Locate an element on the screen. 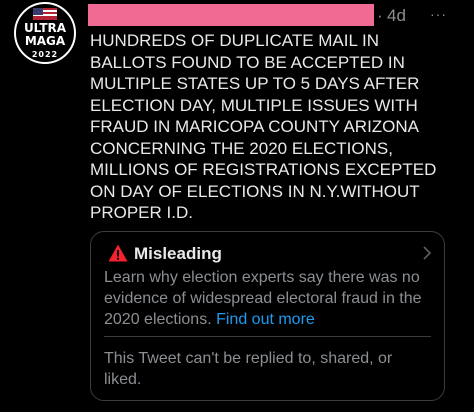 The width and height of the screenshot is (474, 412). notice-title: Misleading is located at coordinates (178, 253).